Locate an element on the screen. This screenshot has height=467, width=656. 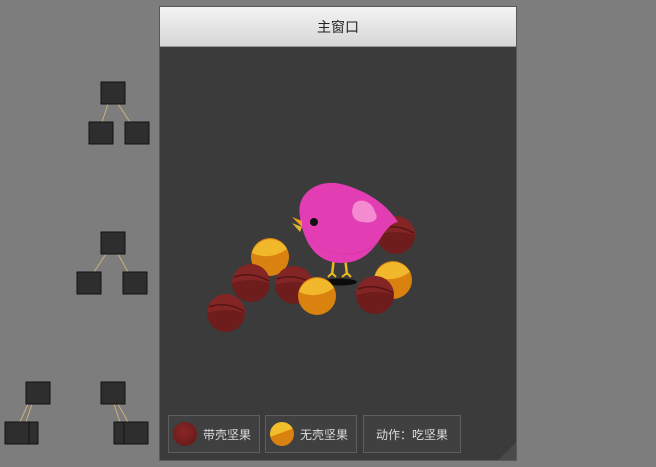
resize-grip-icon is located at coordinates (507, 451).